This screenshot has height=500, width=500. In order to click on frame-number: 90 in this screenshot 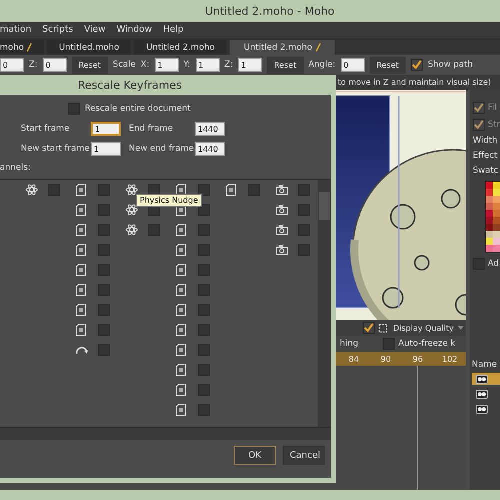, I will do `click(386, 359)`.